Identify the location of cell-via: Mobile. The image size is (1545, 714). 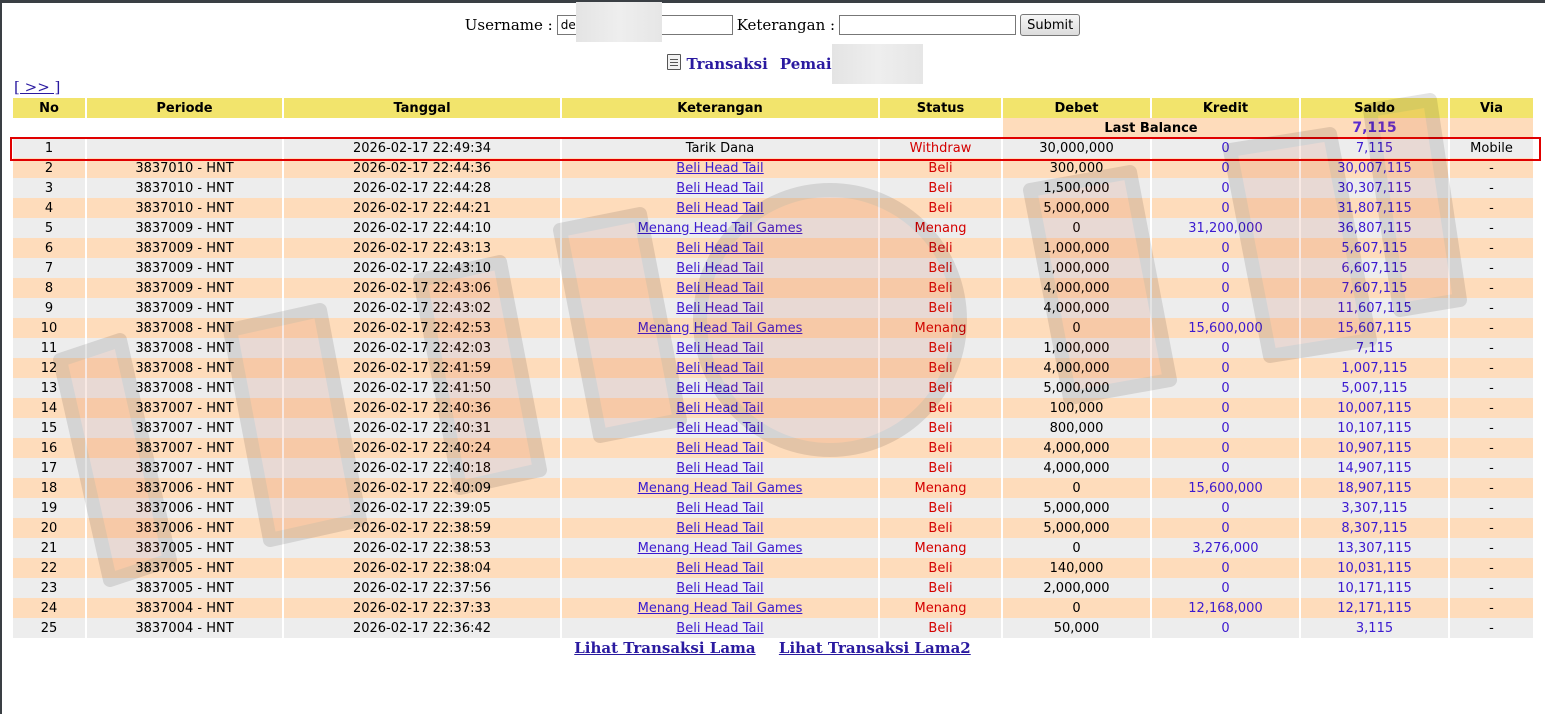
(1491, 148).